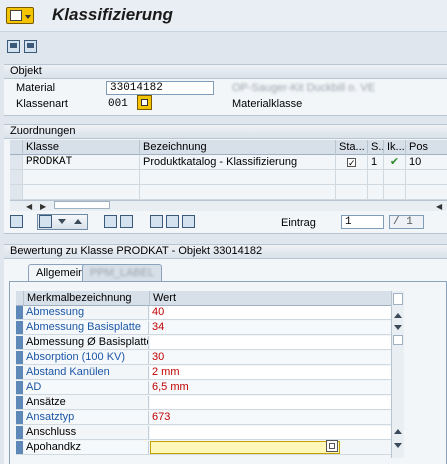 Image resolution: width=447 pixels, height=464 pixels. Describe the element at coordinates (172, 221) in the screenshot. I see `next-page-icon` at that location.